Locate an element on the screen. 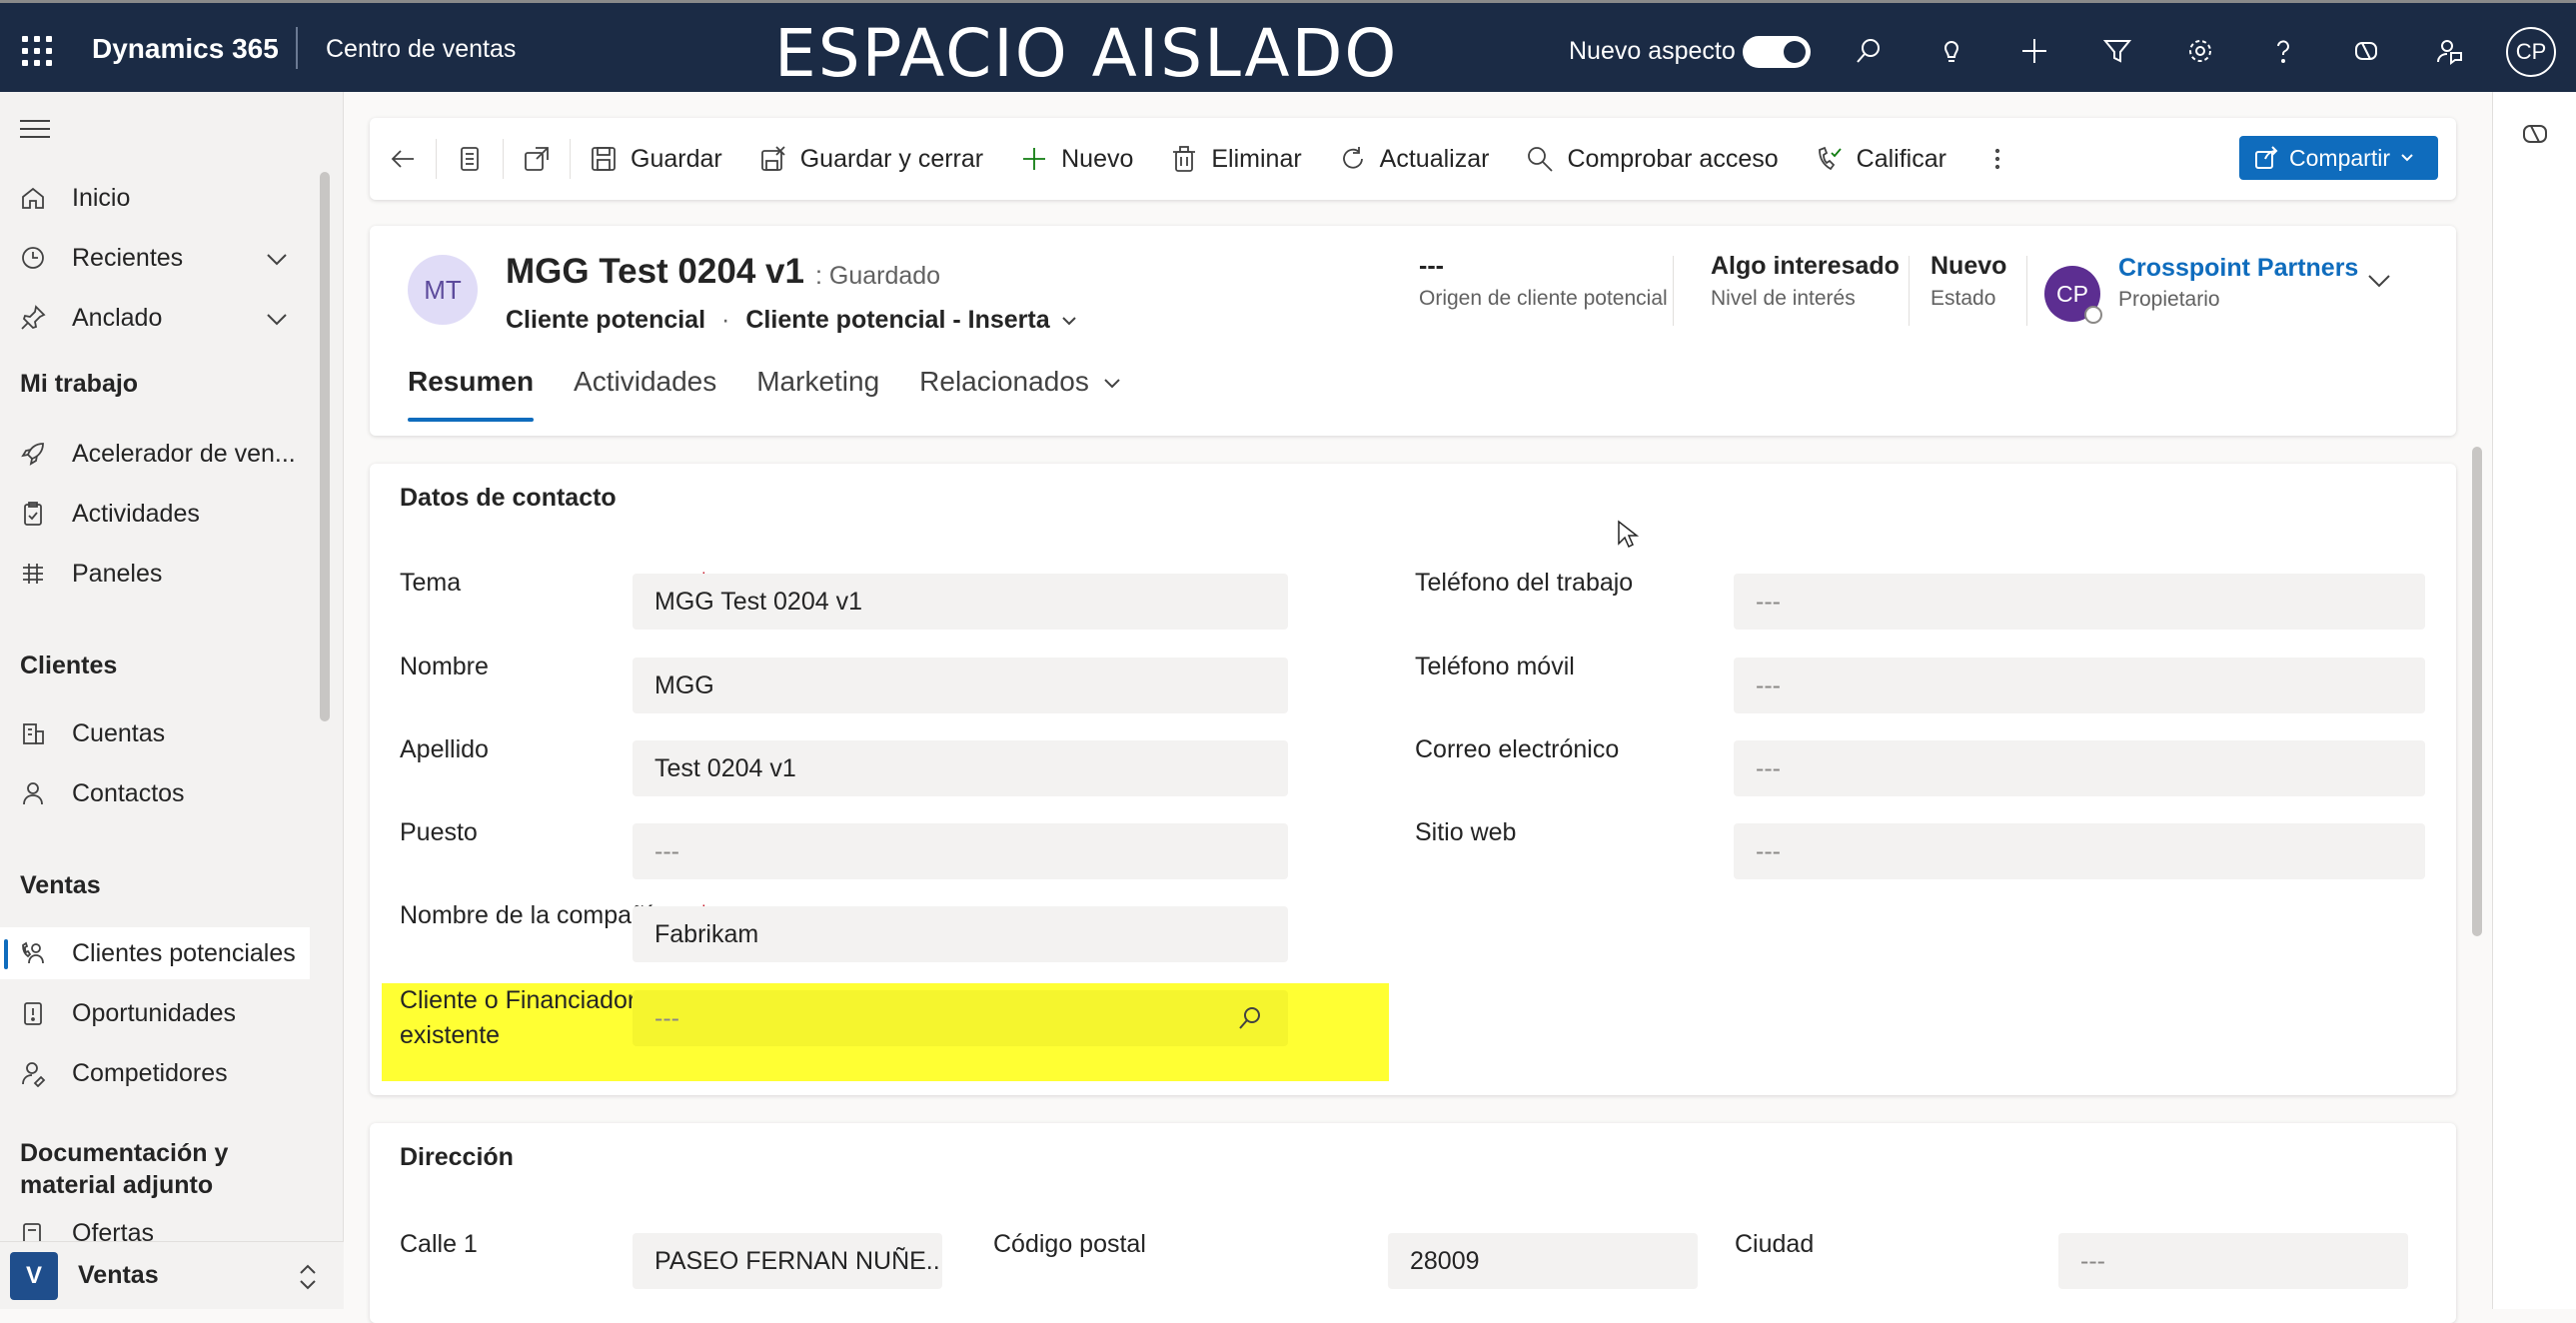 The width and height of the screenshot is (2576, 1323). divider is located at coordinates (1909, 291).